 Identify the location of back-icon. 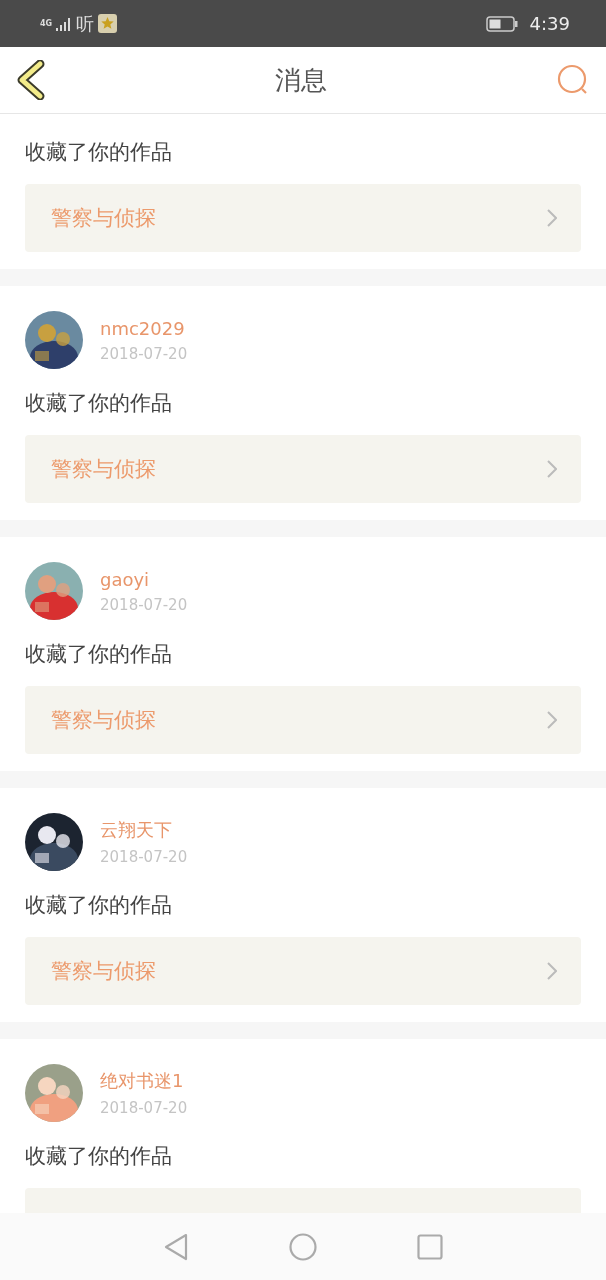
(31, 80).